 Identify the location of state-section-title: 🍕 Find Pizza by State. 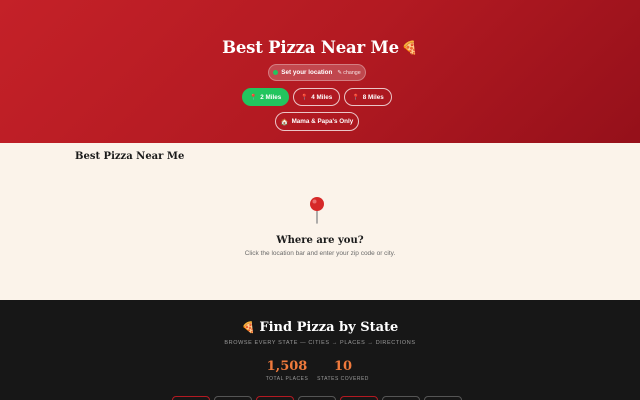
(320, 327).